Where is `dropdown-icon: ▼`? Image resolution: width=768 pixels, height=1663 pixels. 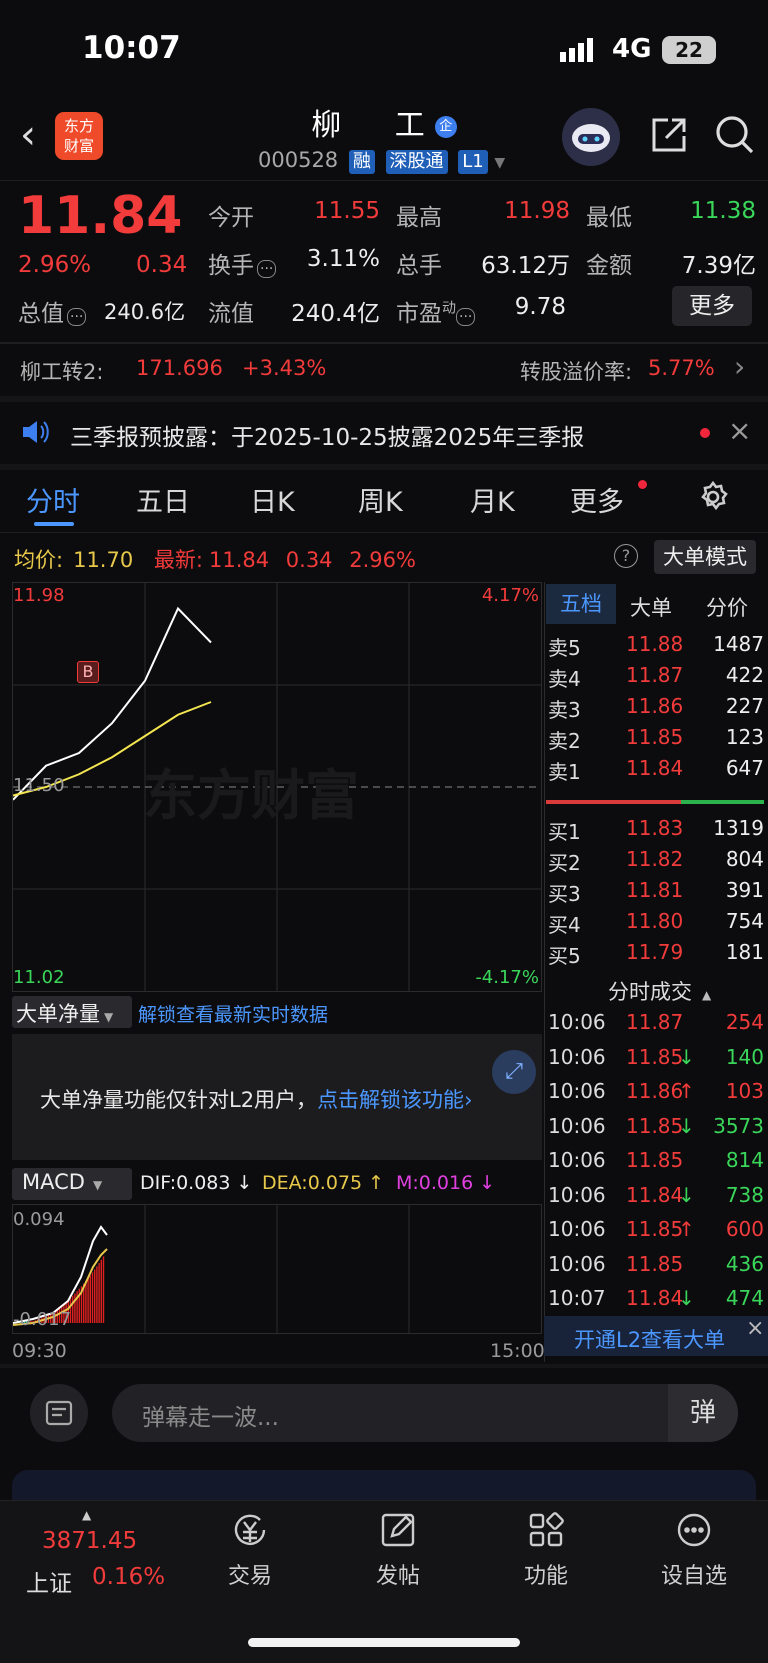 dropdown-icon: ▼ is located at coordinates (499, 163).